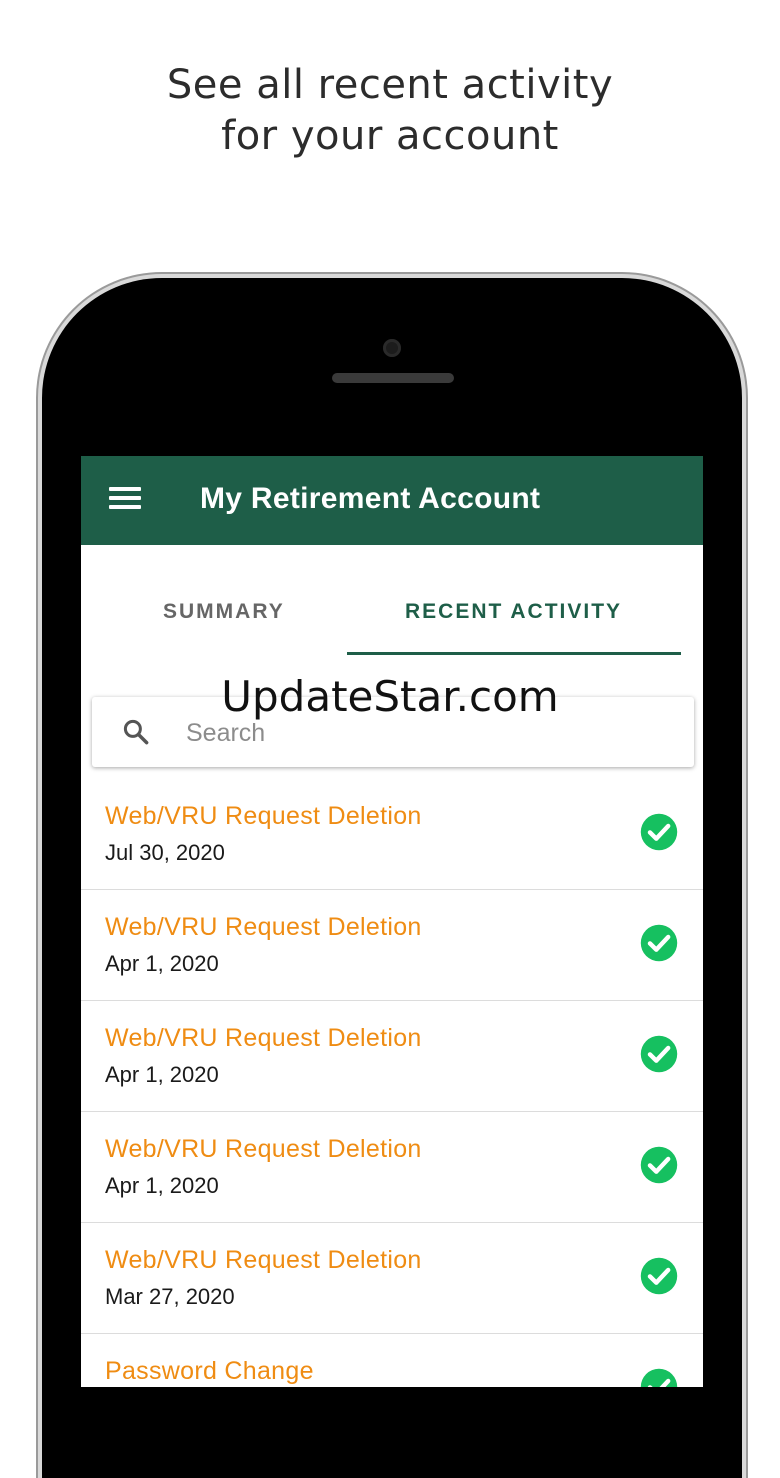 The image size is (780, 1478). What do you see at coordinates (392, 1360) in the screenshot?
I see `activity-list-item: Password Change` at bounding box center [392, 1360].